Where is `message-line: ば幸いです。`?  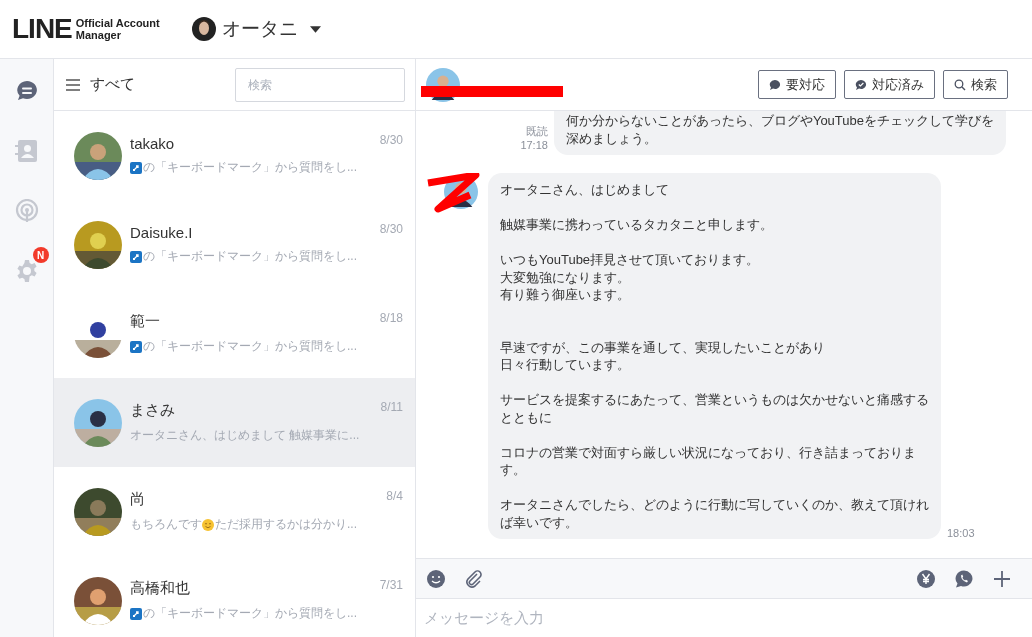 message-line: ば幸いです。 is located at coordinates (539, 522).